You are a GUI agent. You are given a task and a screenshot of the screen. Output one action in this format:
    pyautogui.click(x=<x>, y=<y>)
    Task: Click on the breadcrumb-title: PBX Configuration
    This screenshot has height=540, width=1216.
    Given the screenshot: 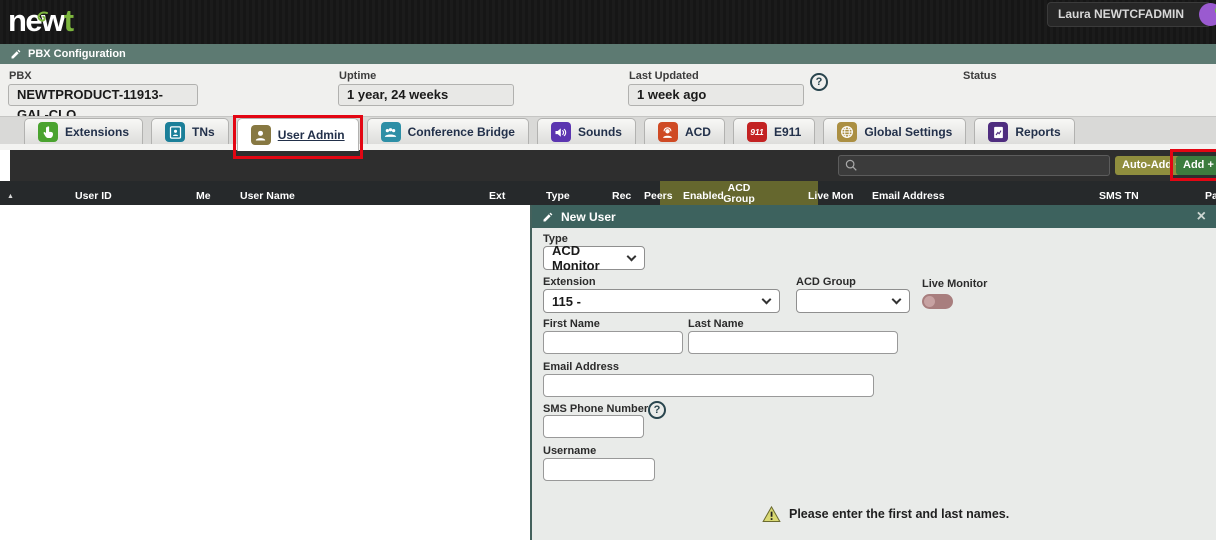 What is the action you would take?
    pyautogui.click(x=77, y=54)
    